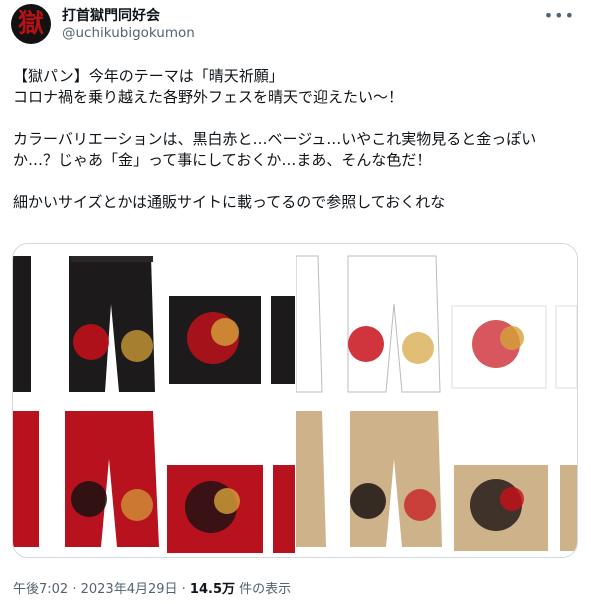 The height and width of the screenshot is (604, 591). I want to click on media-panel-beige, so click(436, 479).